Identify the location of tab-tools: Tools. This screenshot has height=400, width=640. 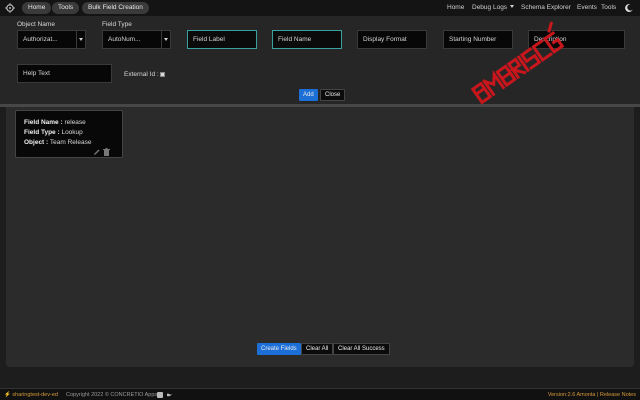
(66, 8).